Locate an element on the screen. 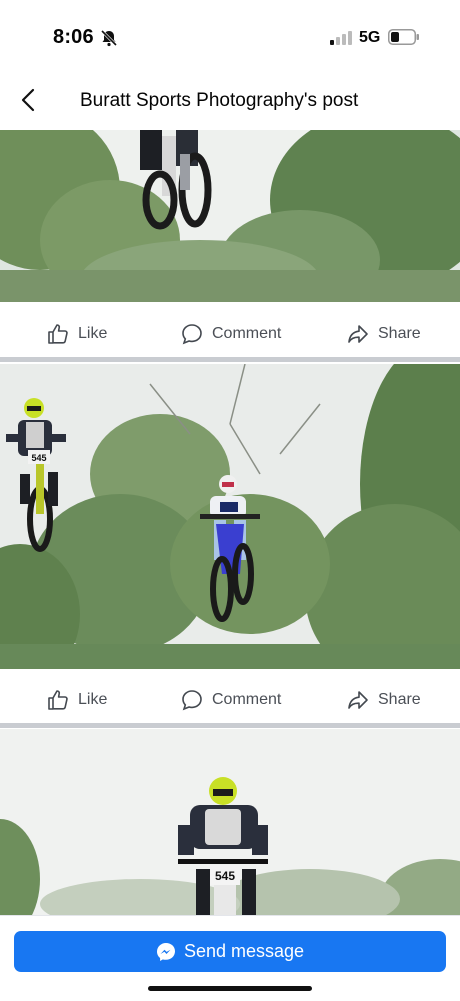 This screenshot has height=1001, width=460. back-button is located at coordinates (28, 100).